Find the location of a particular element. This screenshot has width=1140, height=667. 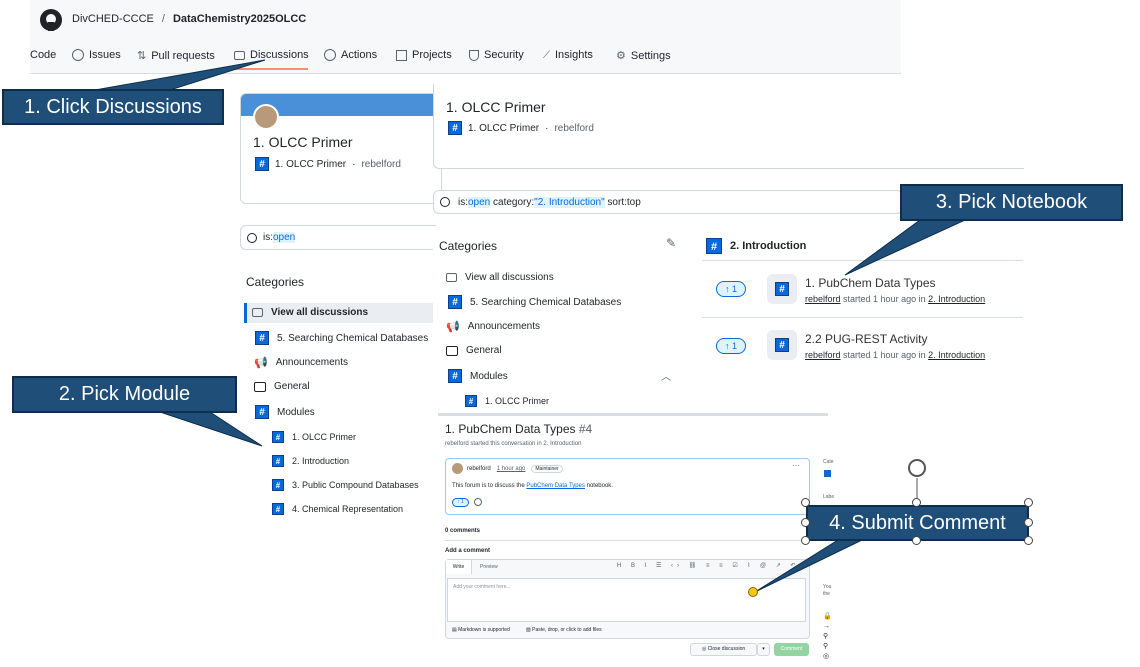

callout-1-pointer is located at coordinates (180, 75).